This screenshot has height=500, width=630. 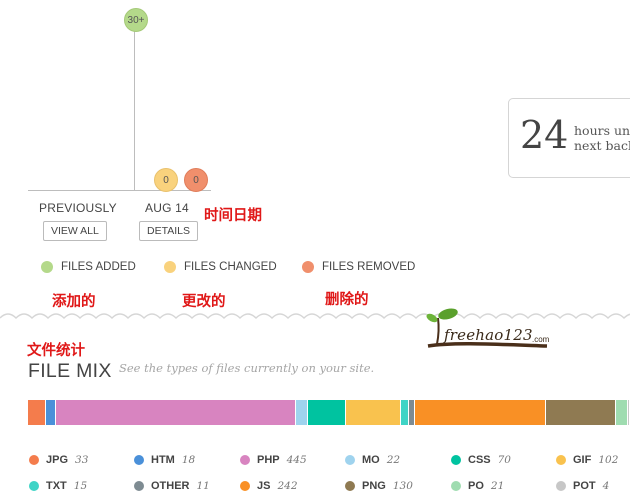 I want to click on mix-segment-php, so click(x=176, y=412).